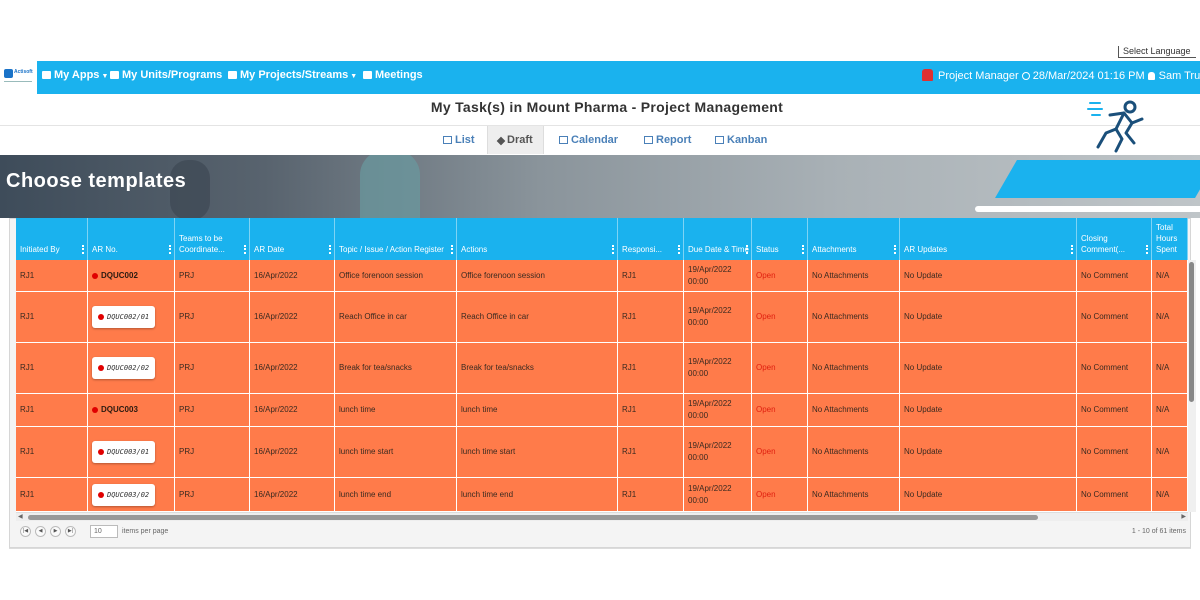 This screenshot has height=600, width=1200. Describe the element at coordinates (588, 140) in the screenshot. I see `tab-calendar: Calendar` at that location.